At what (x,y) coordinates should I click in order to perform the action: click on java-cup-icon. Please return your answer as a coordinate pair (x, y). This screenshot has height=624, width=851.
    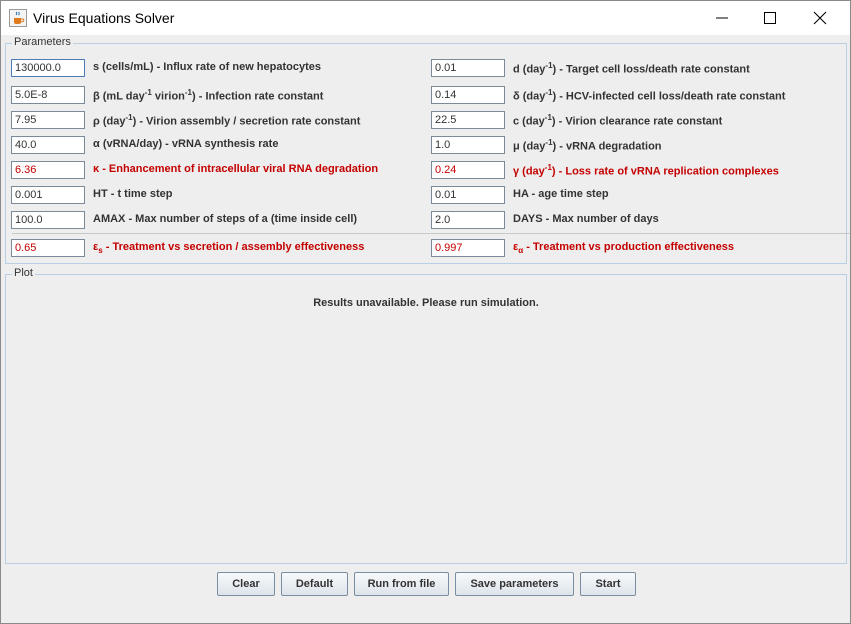
    Looking at the image, I should click on (18, 18).